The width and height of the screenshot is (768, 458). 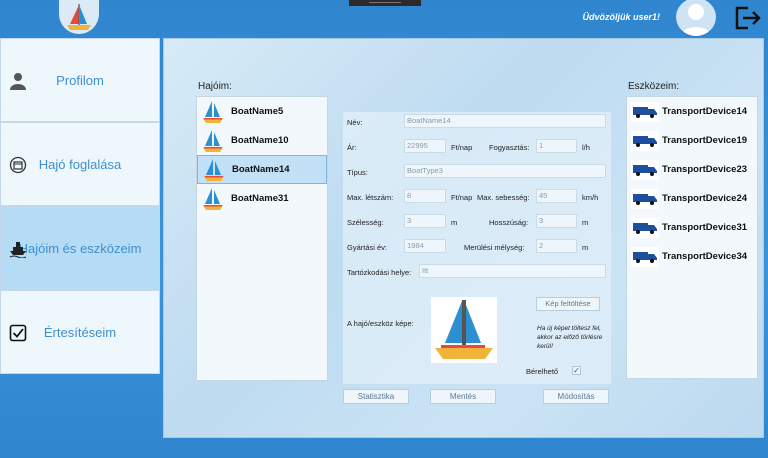 What do you see at coordinates (352, 147) in the screenshot?
I see `price-label: Ár:` at bounding box center [352, 147].